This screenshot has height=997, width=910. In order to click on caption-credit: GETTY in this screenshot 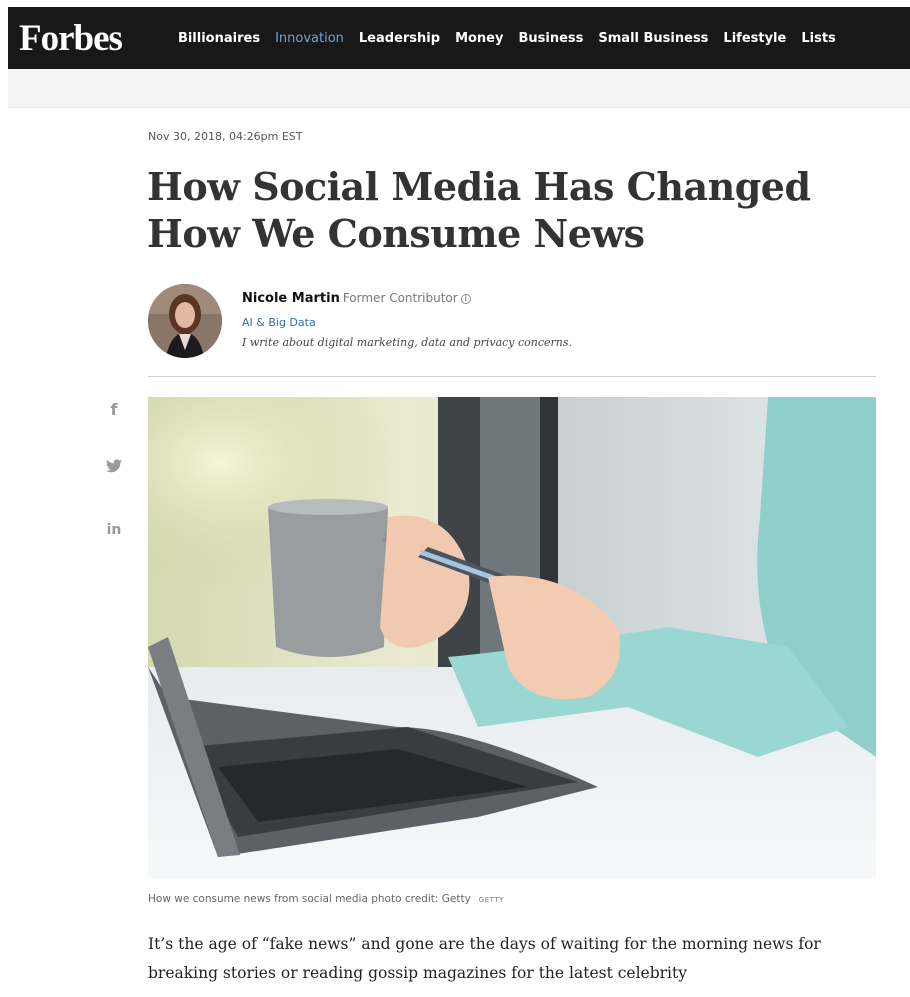, I will do `click(491, 900)`.